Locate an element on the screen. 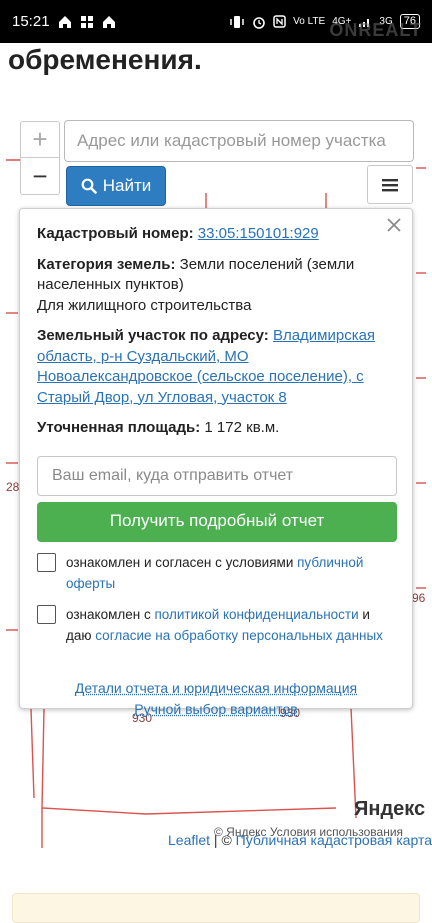 The image size is (432, 923). area-label: Уточненная площадь: is located at coordinates (119, 427).